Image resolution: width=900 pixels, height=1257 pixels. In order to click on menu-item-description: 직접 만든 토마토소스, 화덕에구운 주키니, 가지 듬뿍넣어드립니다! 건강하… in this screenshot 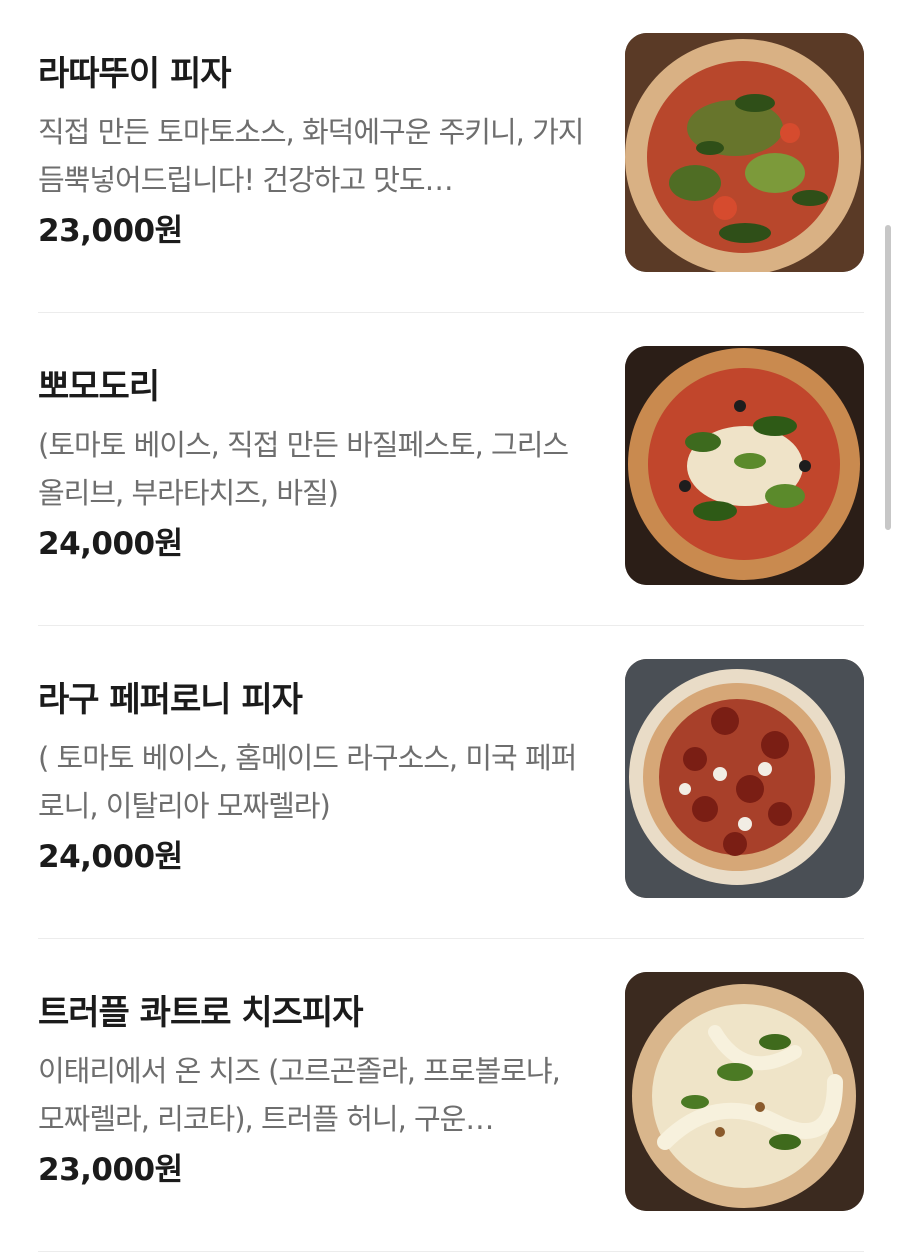, I will do `click(311, 156)`.